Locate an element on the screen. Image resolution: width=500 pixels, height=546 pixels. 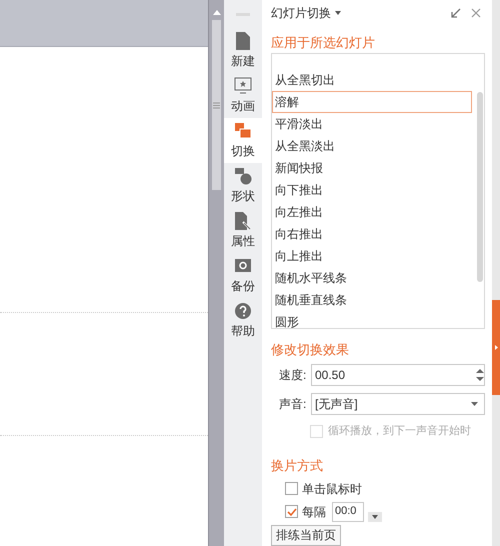
section-heading: 换片方式 is located at coordinates (297, 465).